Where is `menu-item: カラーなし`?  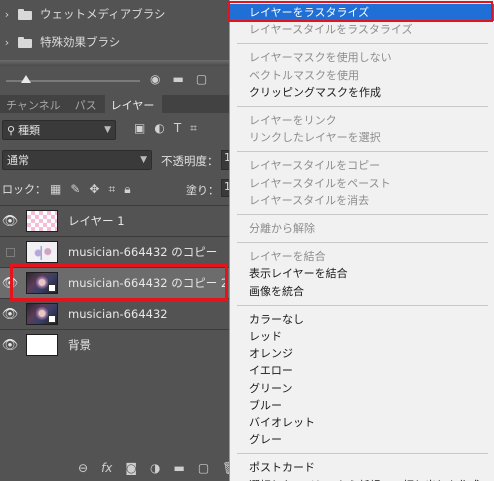
menu-item: カラーなし is located at coordinates (362, 319).